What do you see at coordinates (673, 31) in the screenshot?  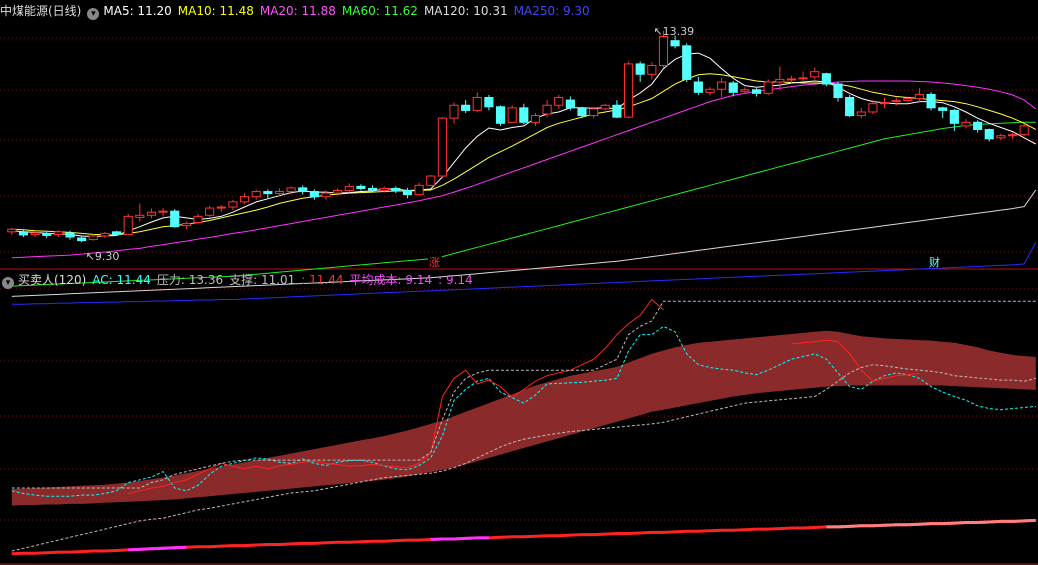 I see `high-price-label: ↖13.39` at bounding box center [673, 31].